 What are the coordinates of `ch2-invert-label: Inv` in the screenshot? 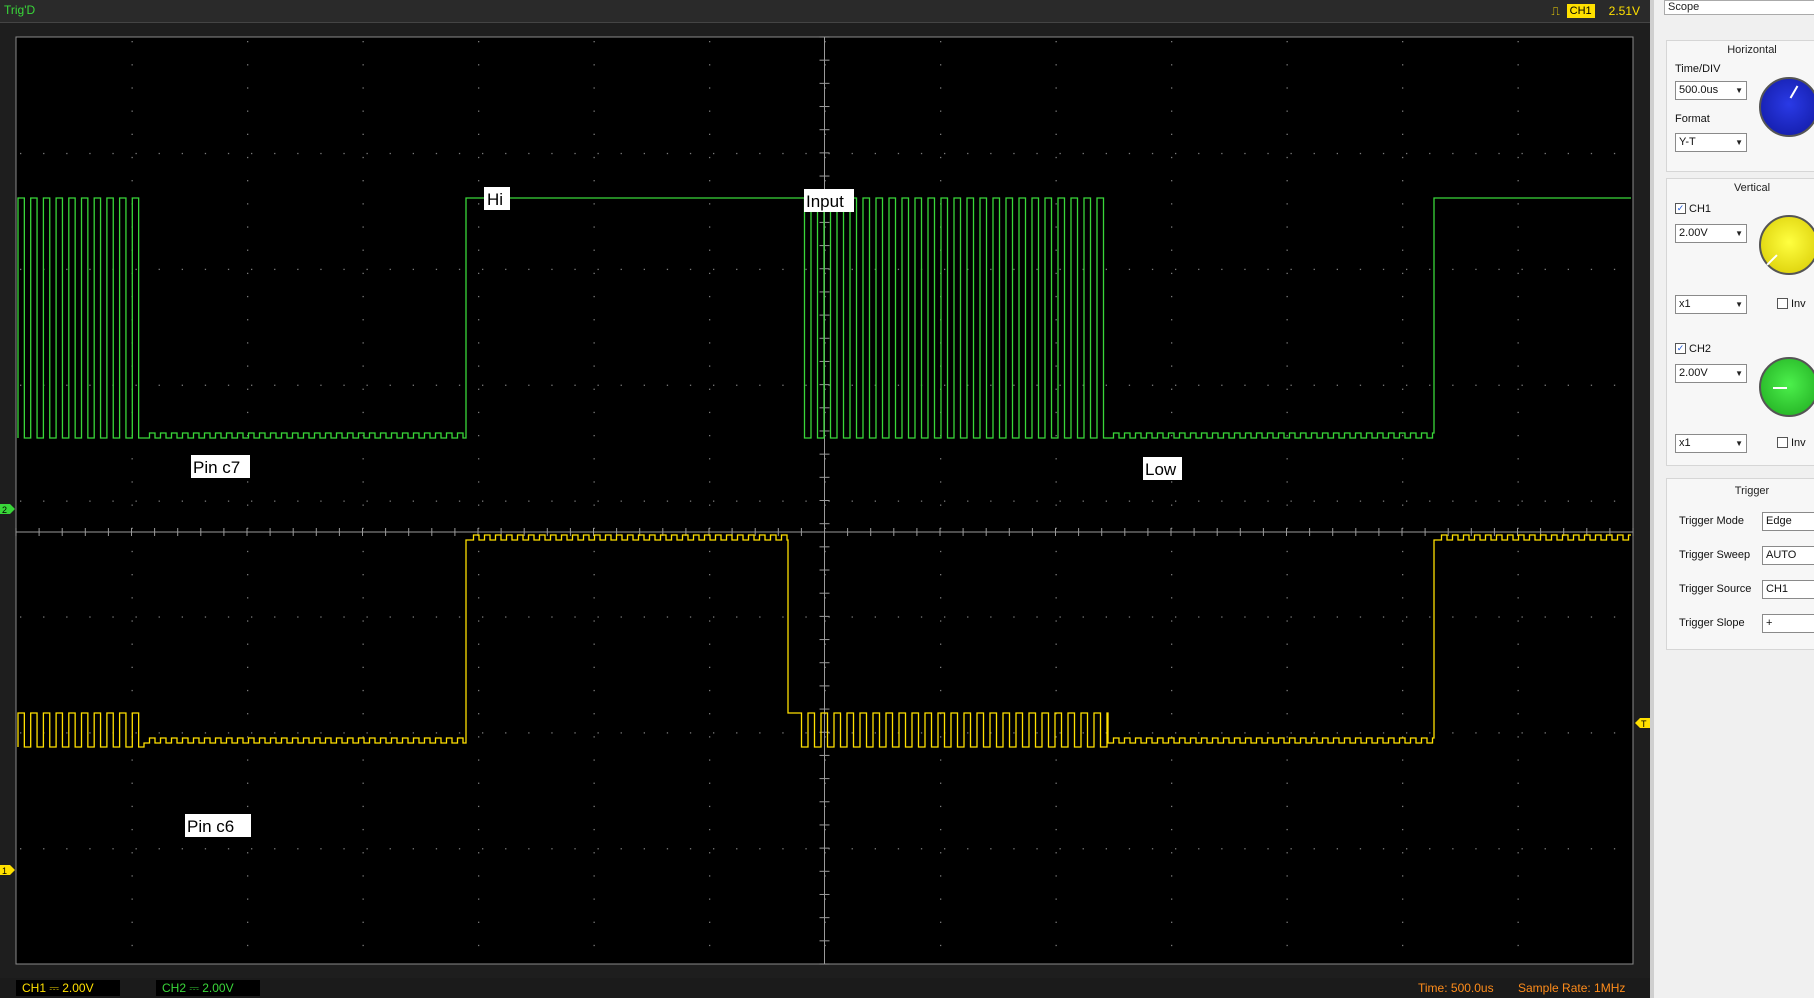 It's located at (1798, 443).